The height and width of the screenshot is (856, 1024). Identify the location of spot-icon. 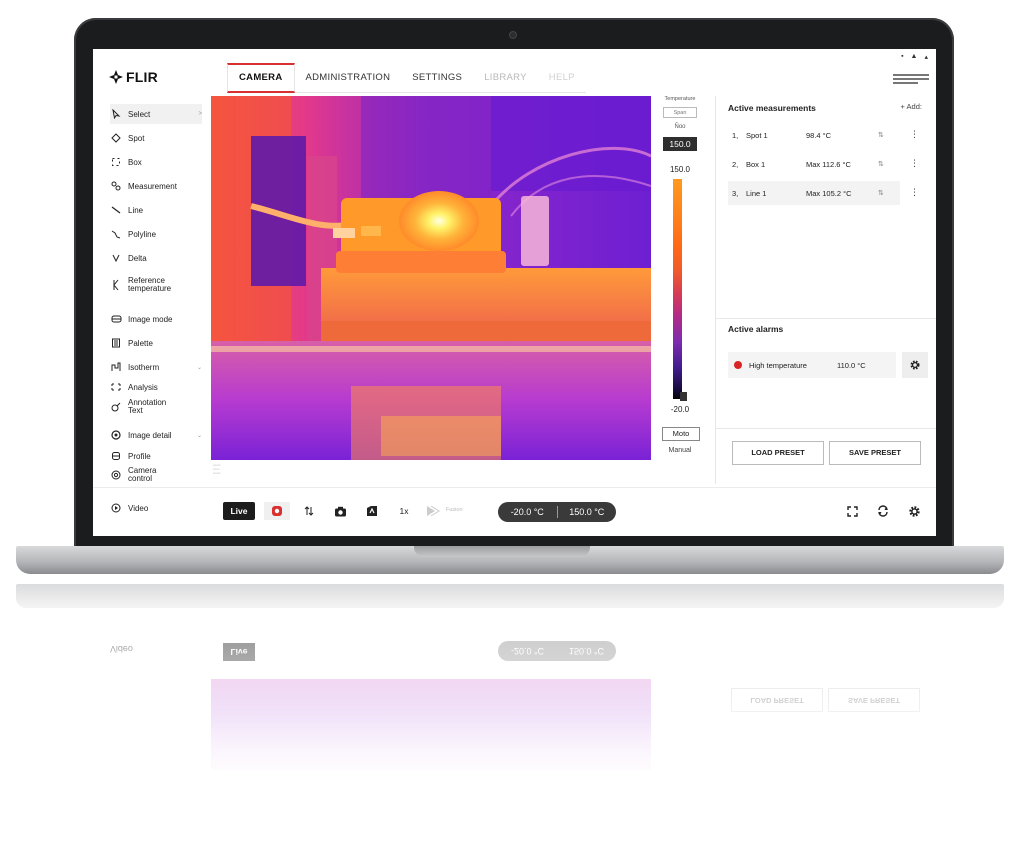
(116, 138).